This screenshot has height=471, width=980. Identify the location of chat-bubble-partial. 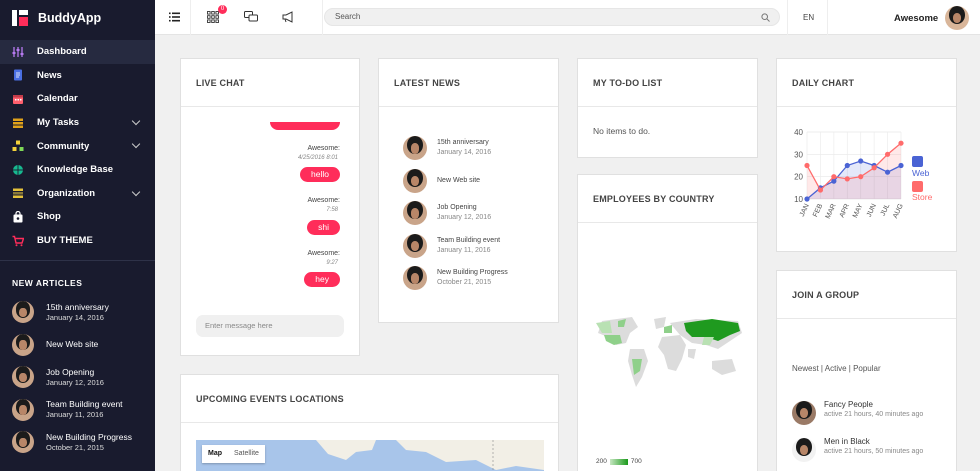
(305, 126).